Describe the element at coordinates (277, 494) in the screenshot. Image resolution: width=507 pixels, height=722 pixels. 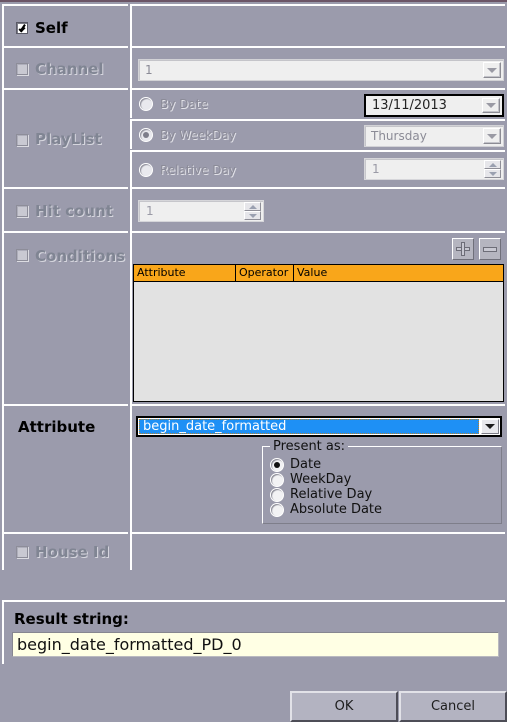
I see `present-as-relative-day-radio` at that location.